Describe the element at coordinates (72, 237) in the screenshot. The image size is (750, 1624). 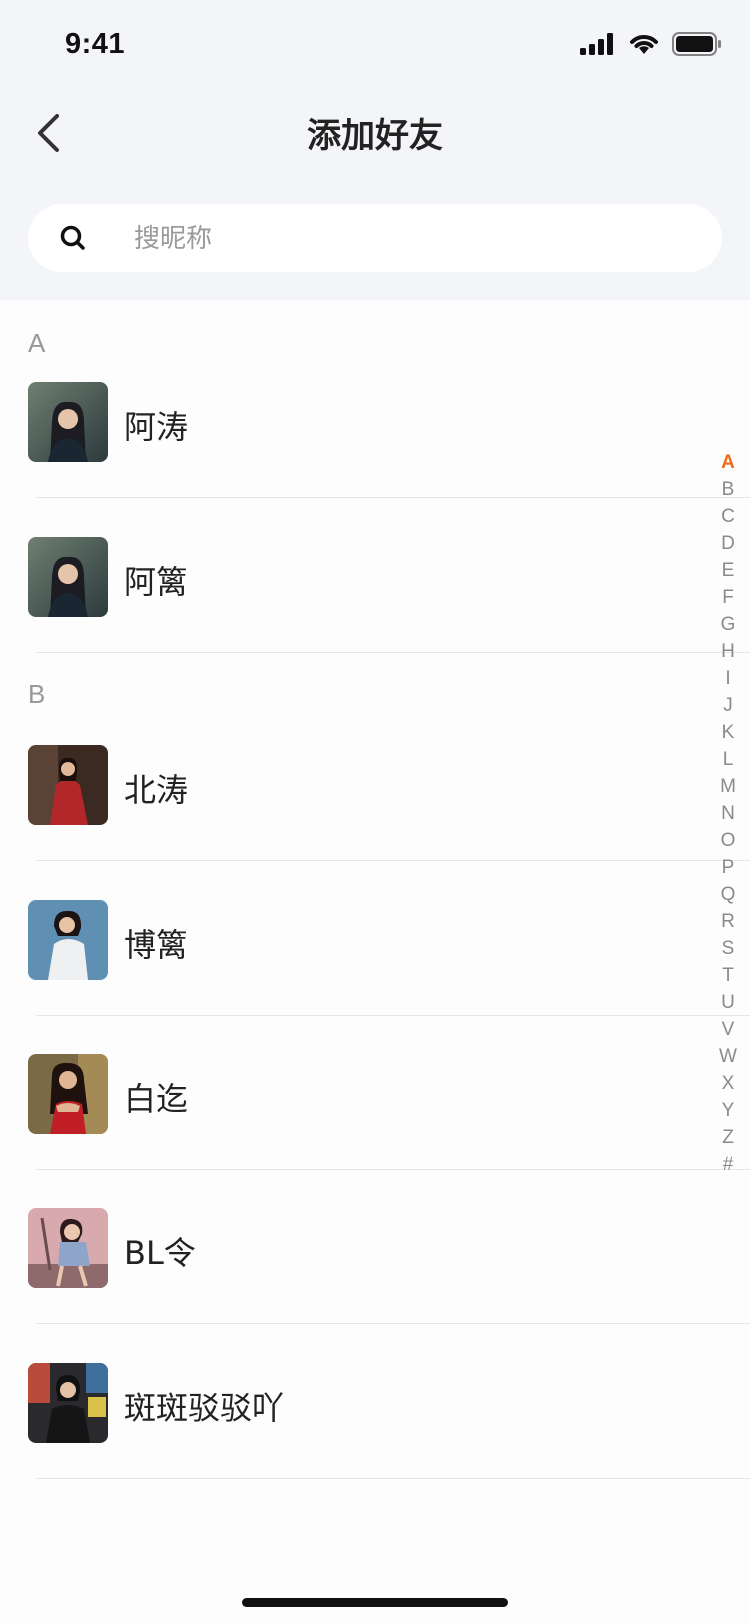
I see `search-icon` at that location.